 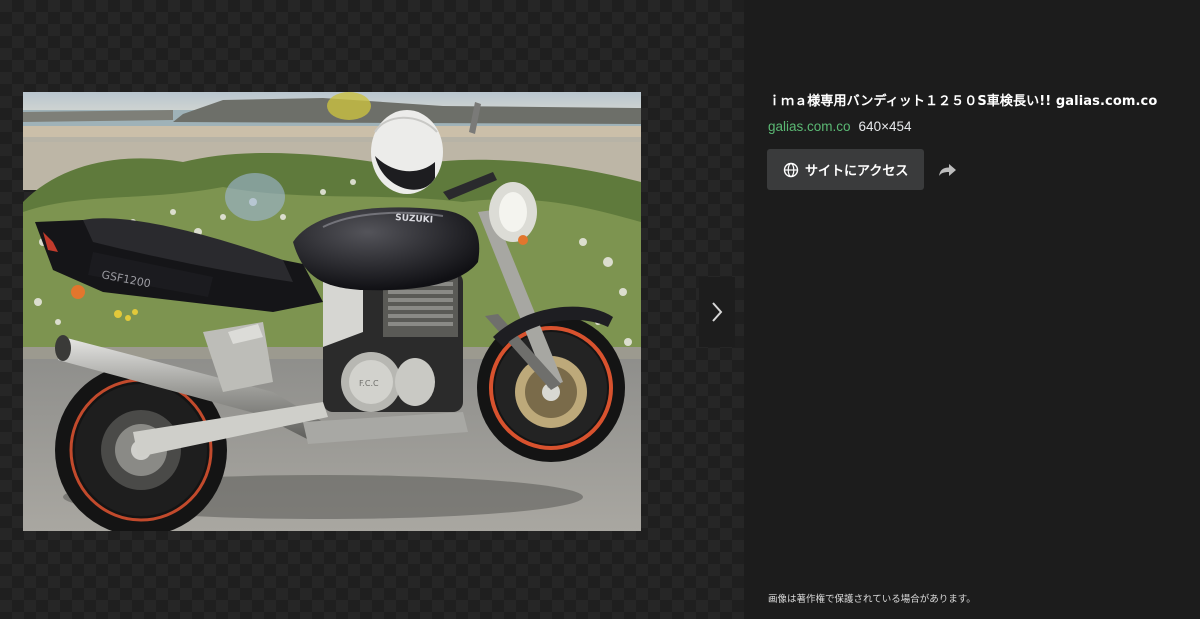 What do you see at coordinates (857, 171) in the screenshot?
I see `visit-site-label: サイトにアクセス` at bounding box center [857, 171].